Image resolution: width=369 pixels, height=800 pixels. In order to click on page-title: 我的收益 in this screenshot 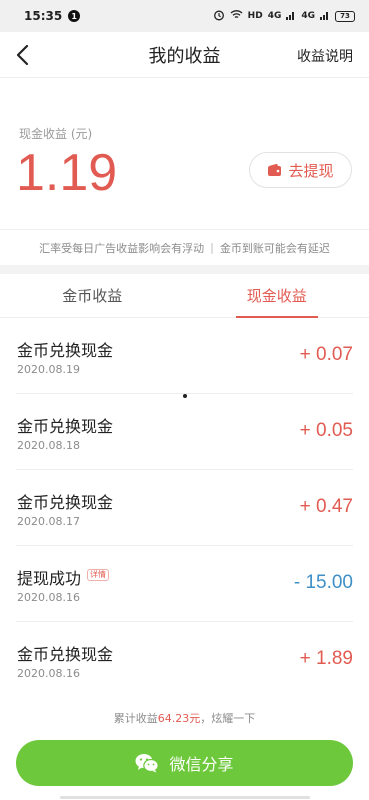, I will do `click(184, 56)`.